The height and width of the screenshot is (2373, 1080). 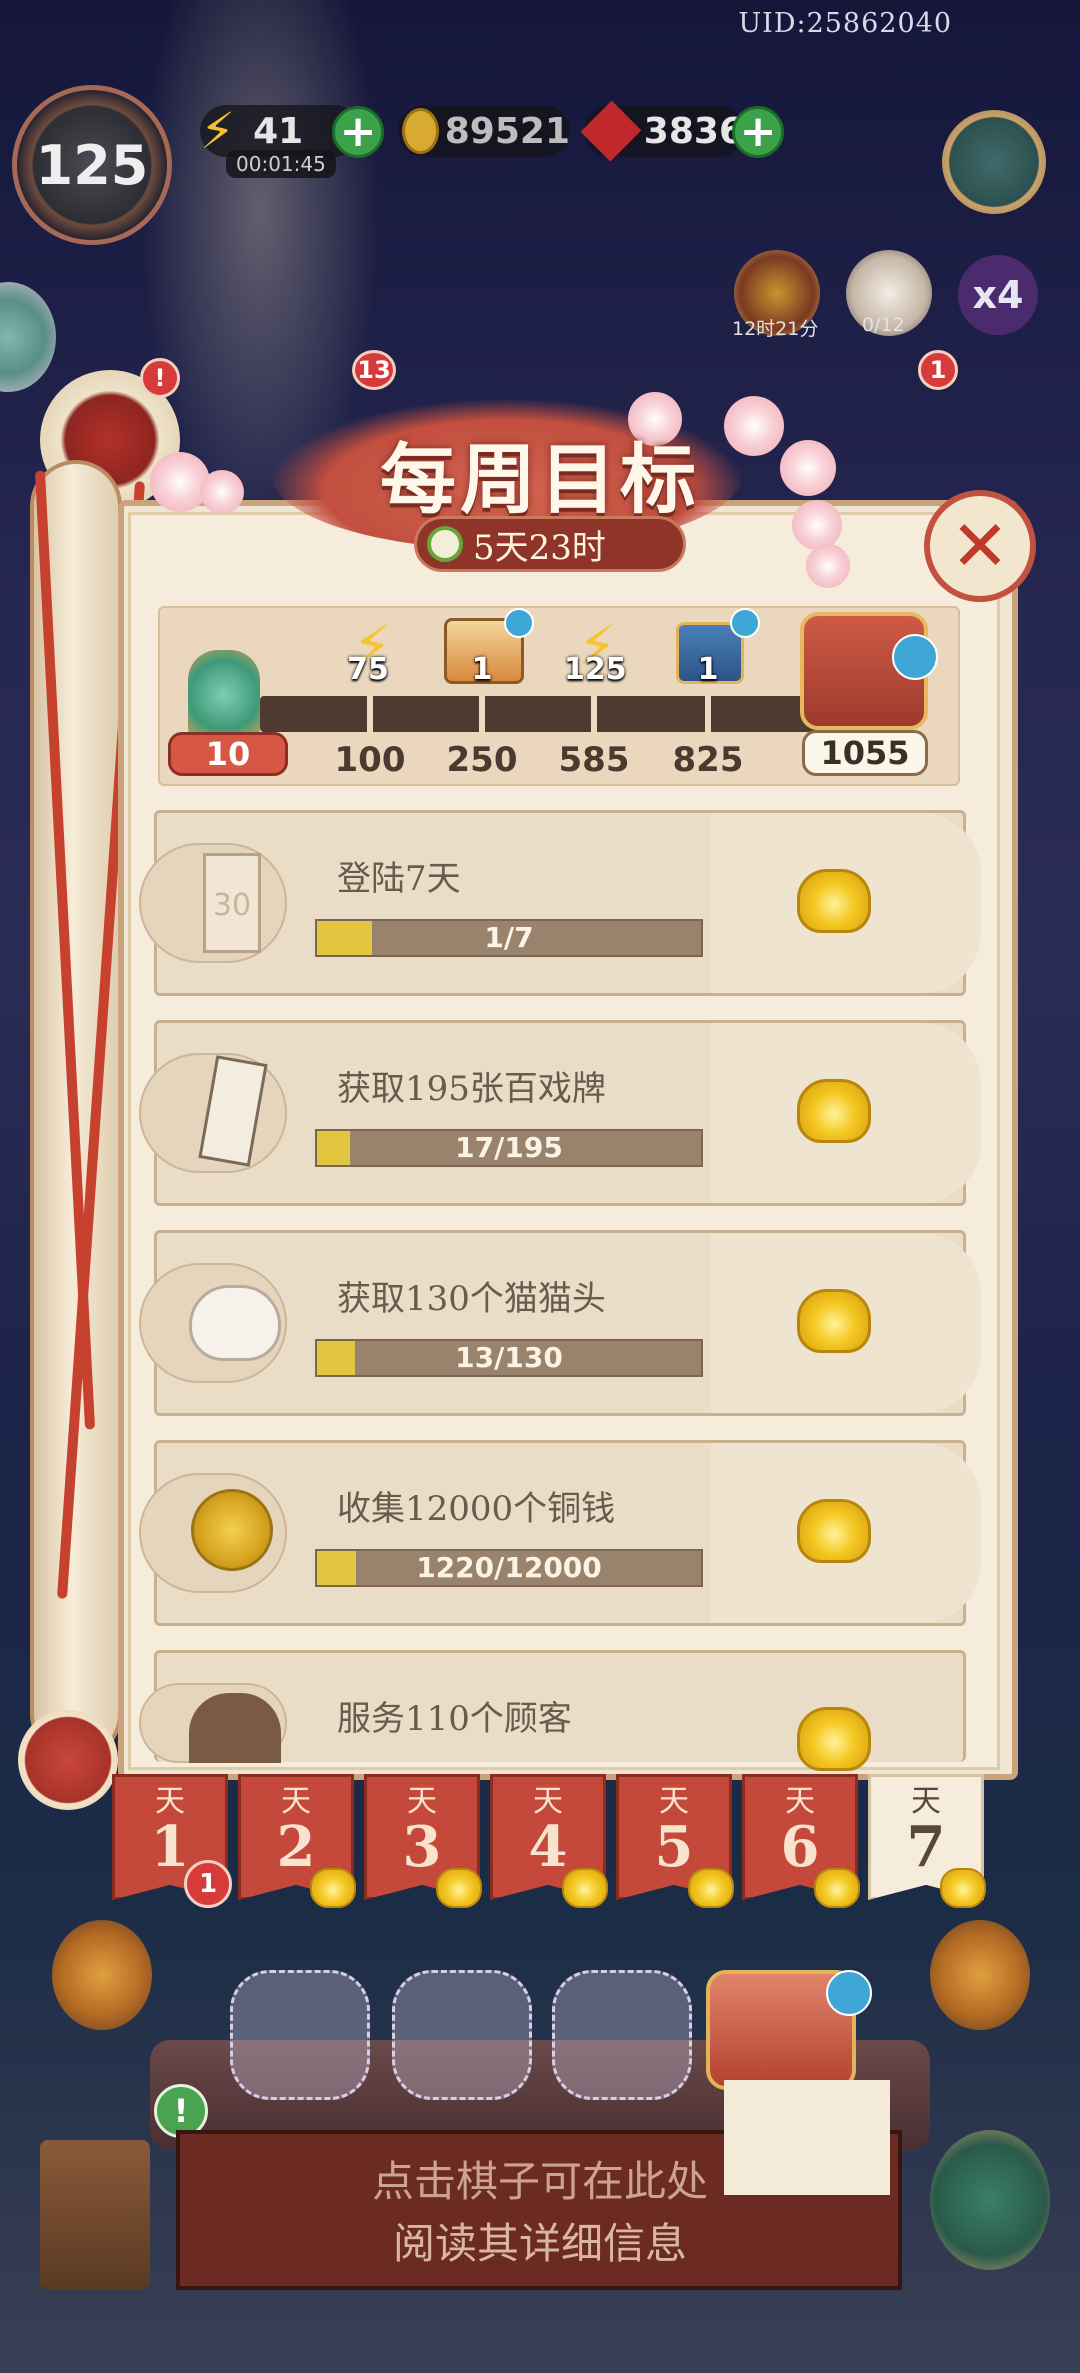 I want to click on cat-event-progress: 0/12, so click(x=883, y=325).